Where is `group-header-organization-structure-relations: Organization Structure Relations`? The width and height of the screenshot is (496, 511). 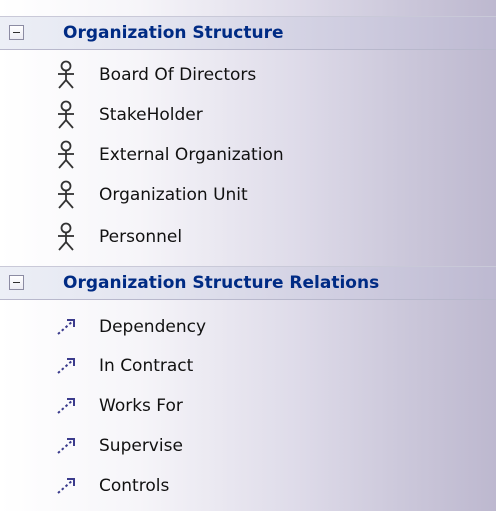 group-header-organization-structure-relations: Organization Structure Relations is located at coordinates (248, 283).